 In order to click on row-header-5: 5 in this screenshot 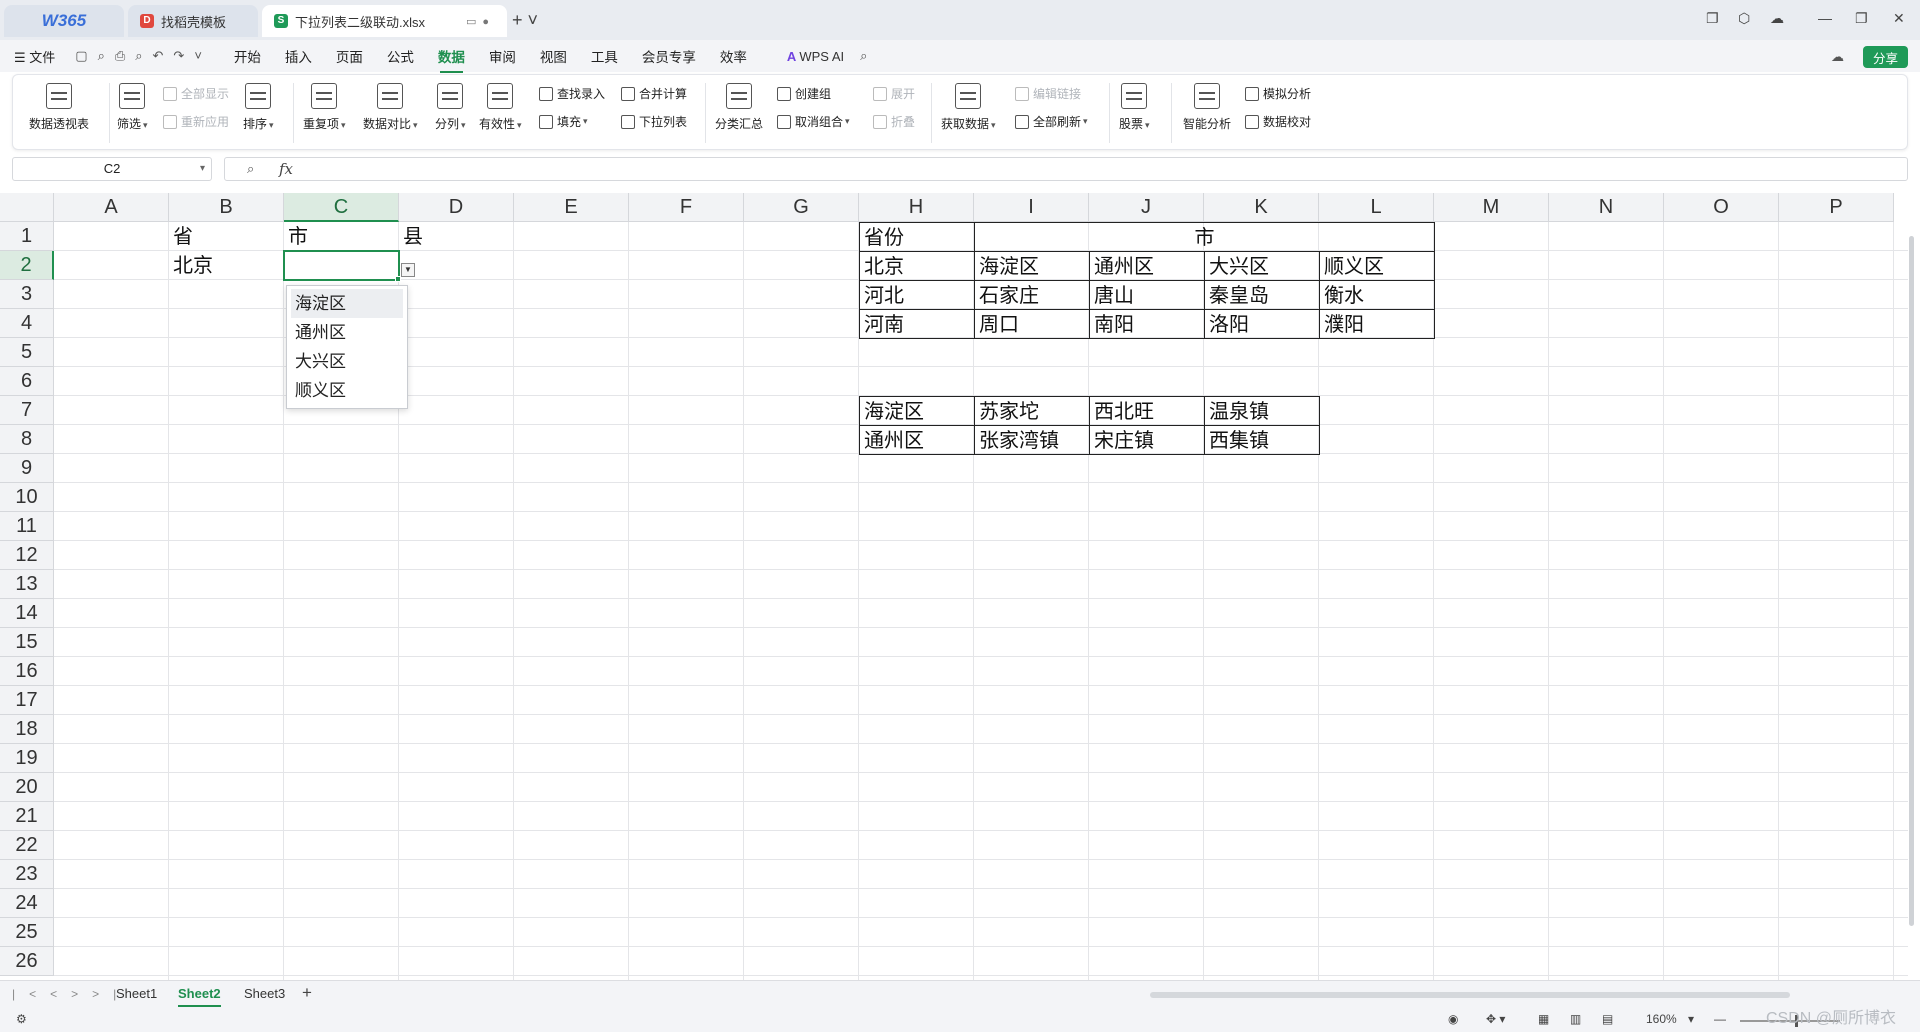, I will do `click(27, 352)`.